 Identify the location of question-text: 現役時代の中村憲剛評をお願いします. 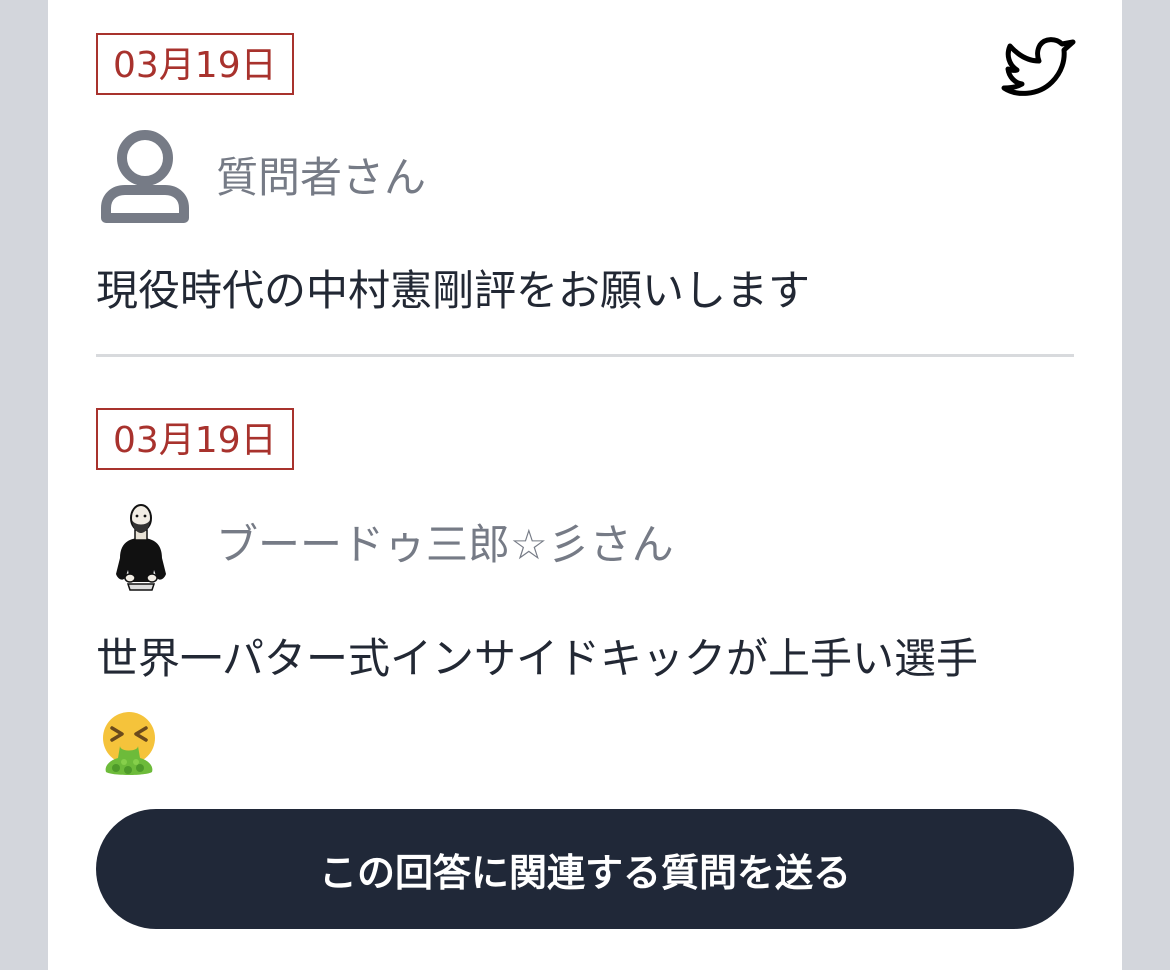
(453, 290).